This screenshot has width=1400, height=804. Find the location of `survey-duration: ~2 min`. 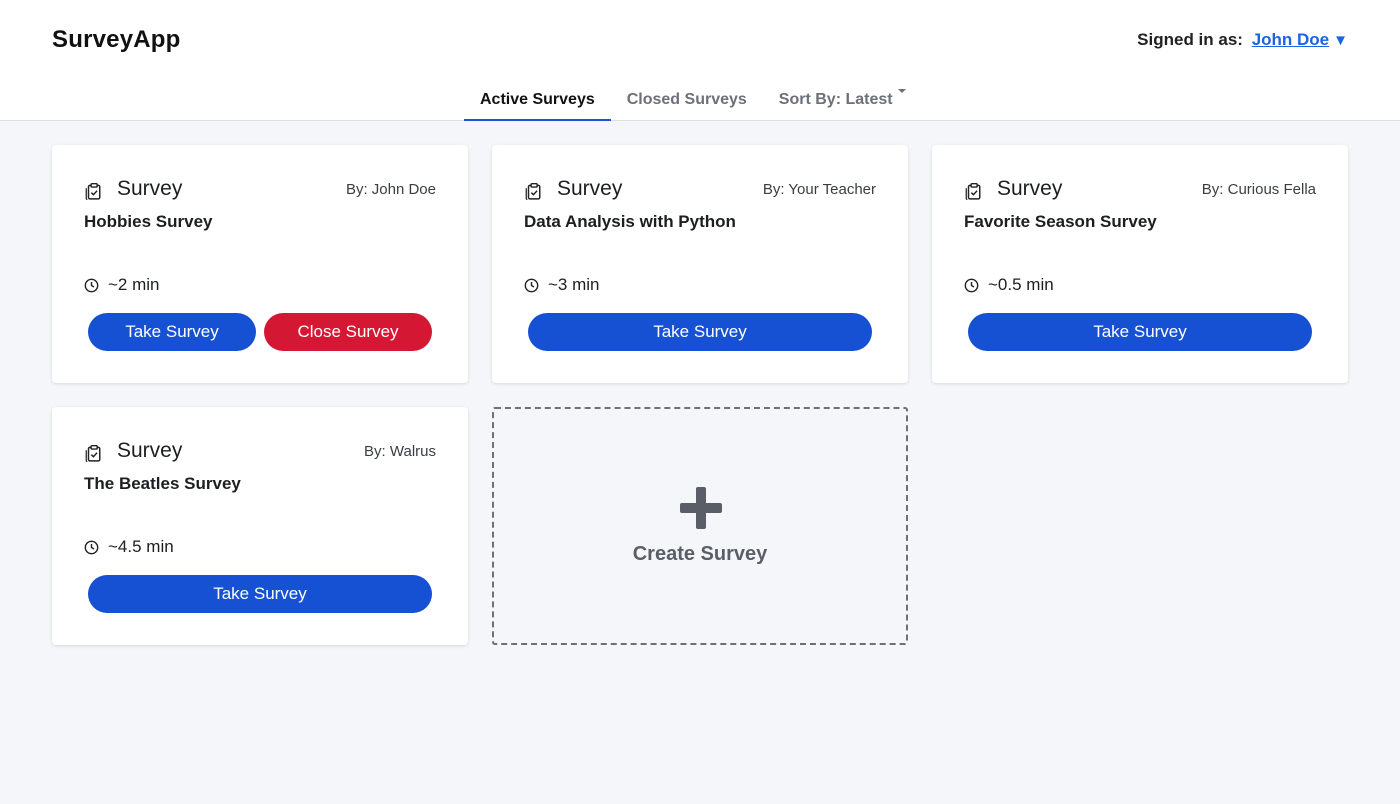

survey-duration: ~2 min is located at coordinates (122, 285).